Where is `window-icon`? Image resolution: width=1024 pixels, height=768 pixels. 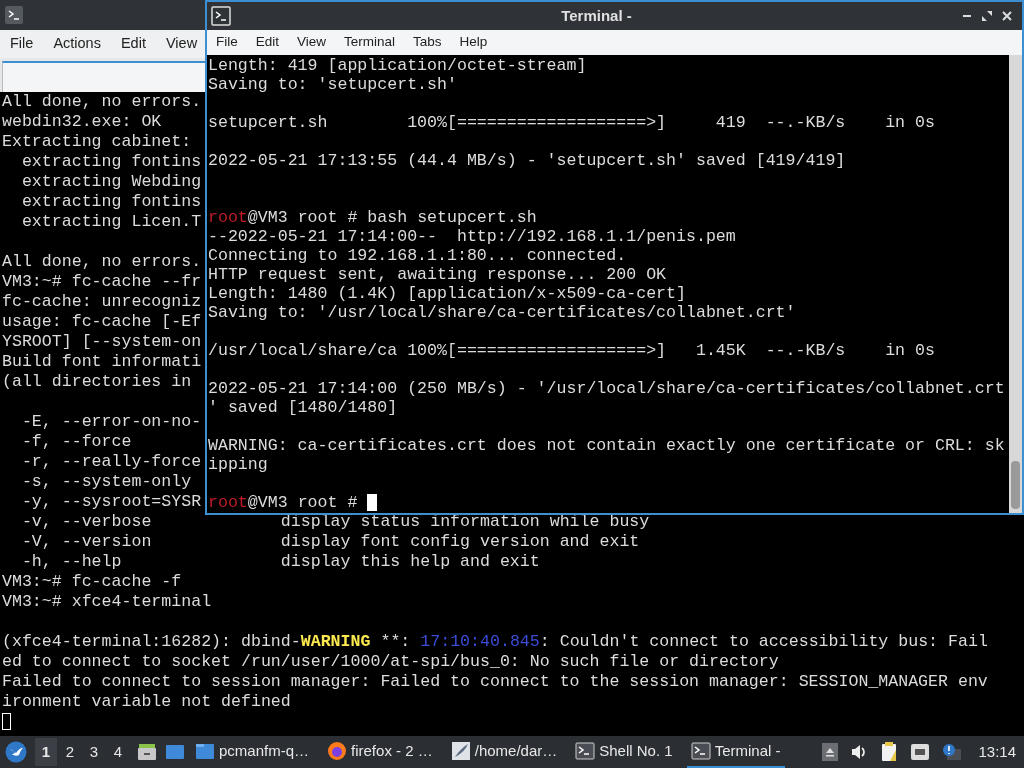
window-icon is located at coordinates (175, 752).